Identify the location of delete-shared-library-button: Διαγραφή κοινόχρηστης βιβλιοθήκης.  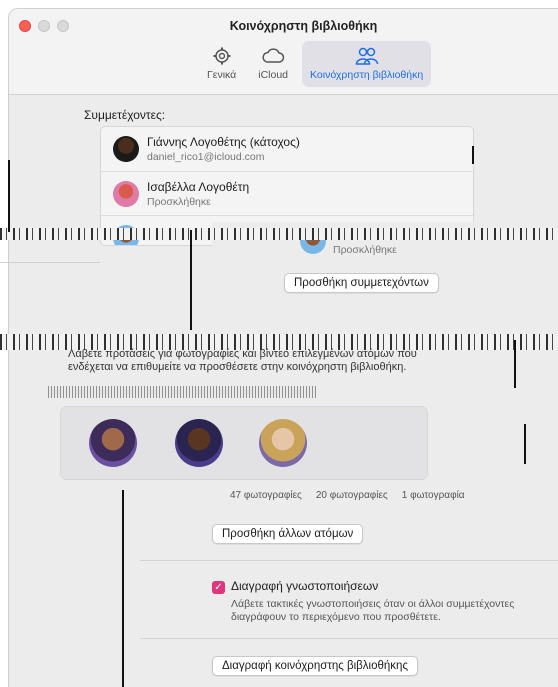
(315, 666).